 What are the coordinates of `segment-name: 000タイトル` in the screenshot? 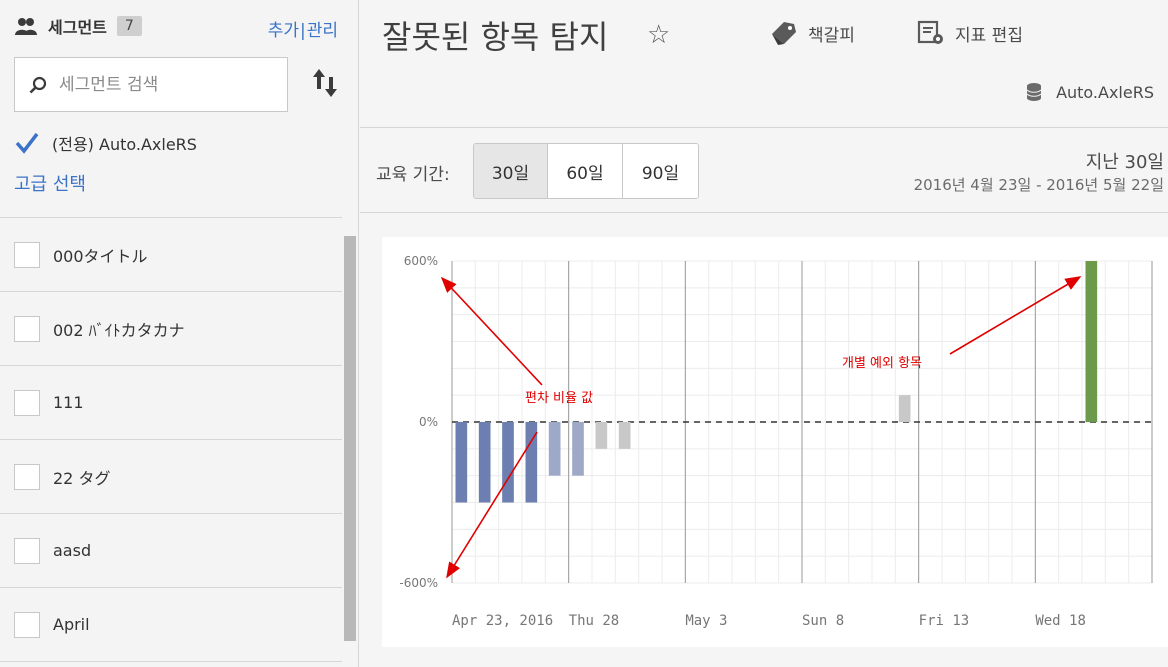 It's located at (100, 256).